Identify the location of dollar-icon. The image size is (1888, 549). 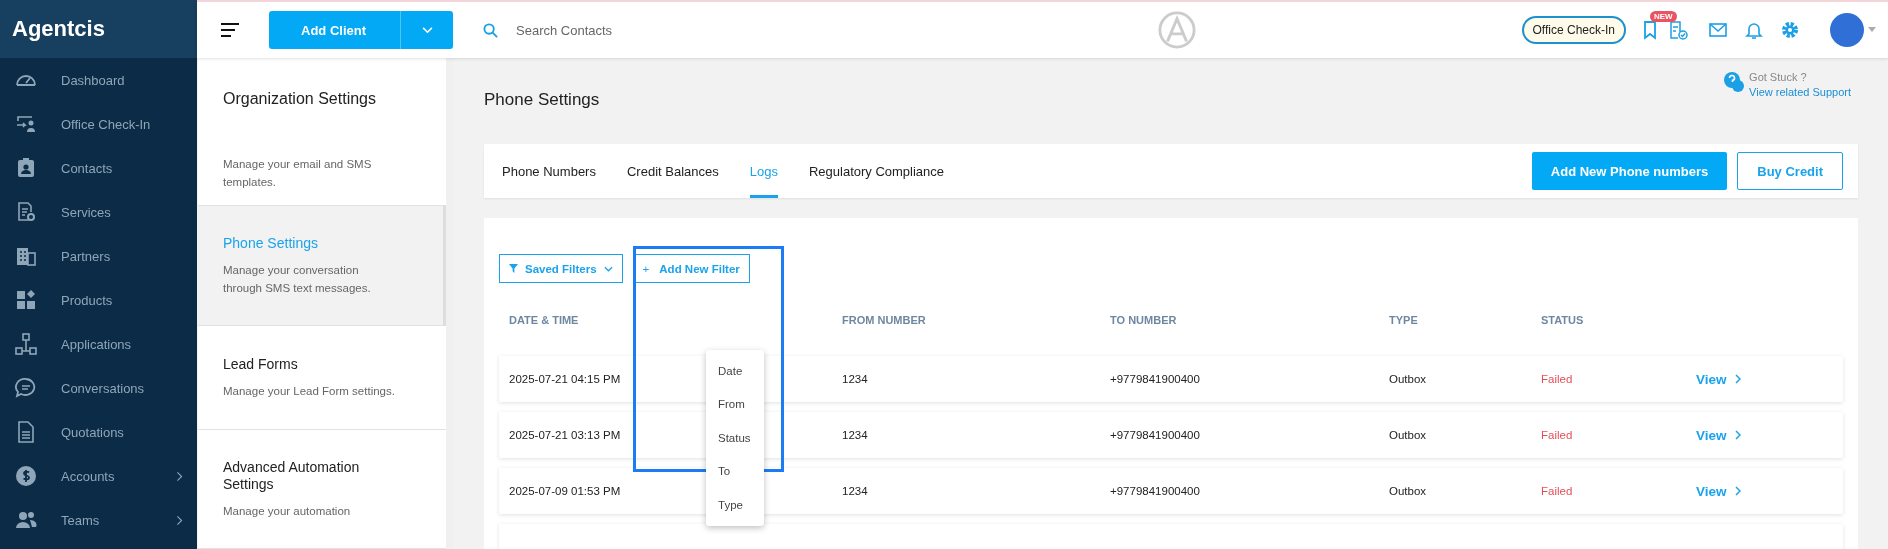
(26, 476).